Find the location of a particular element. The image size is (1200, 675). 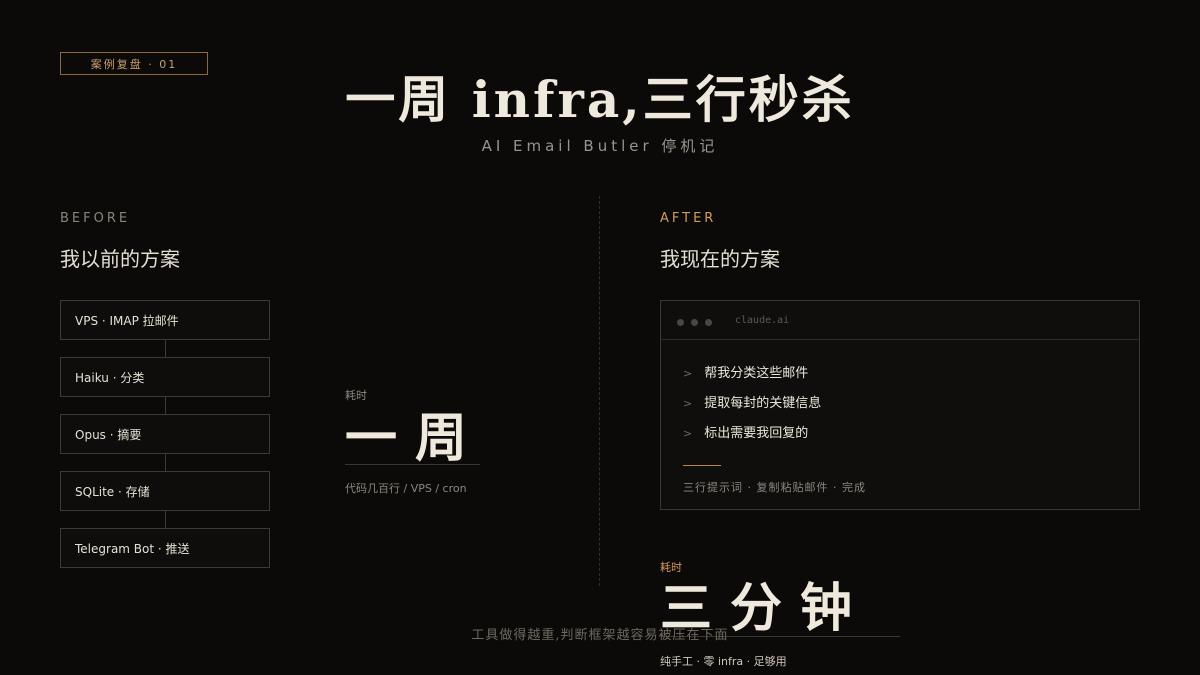

before-note: 代码几百行 / VPS / cron is located at coordinates (406, 488).